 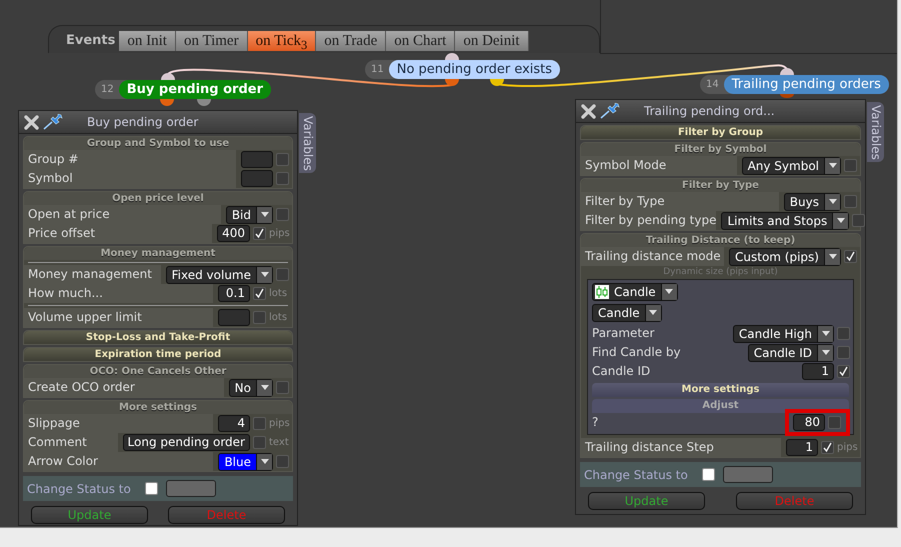 What do you see at coordinates (79, 489) in the screenshot?
I see `status-label: Change Status to` at bounding box center [79, 489].